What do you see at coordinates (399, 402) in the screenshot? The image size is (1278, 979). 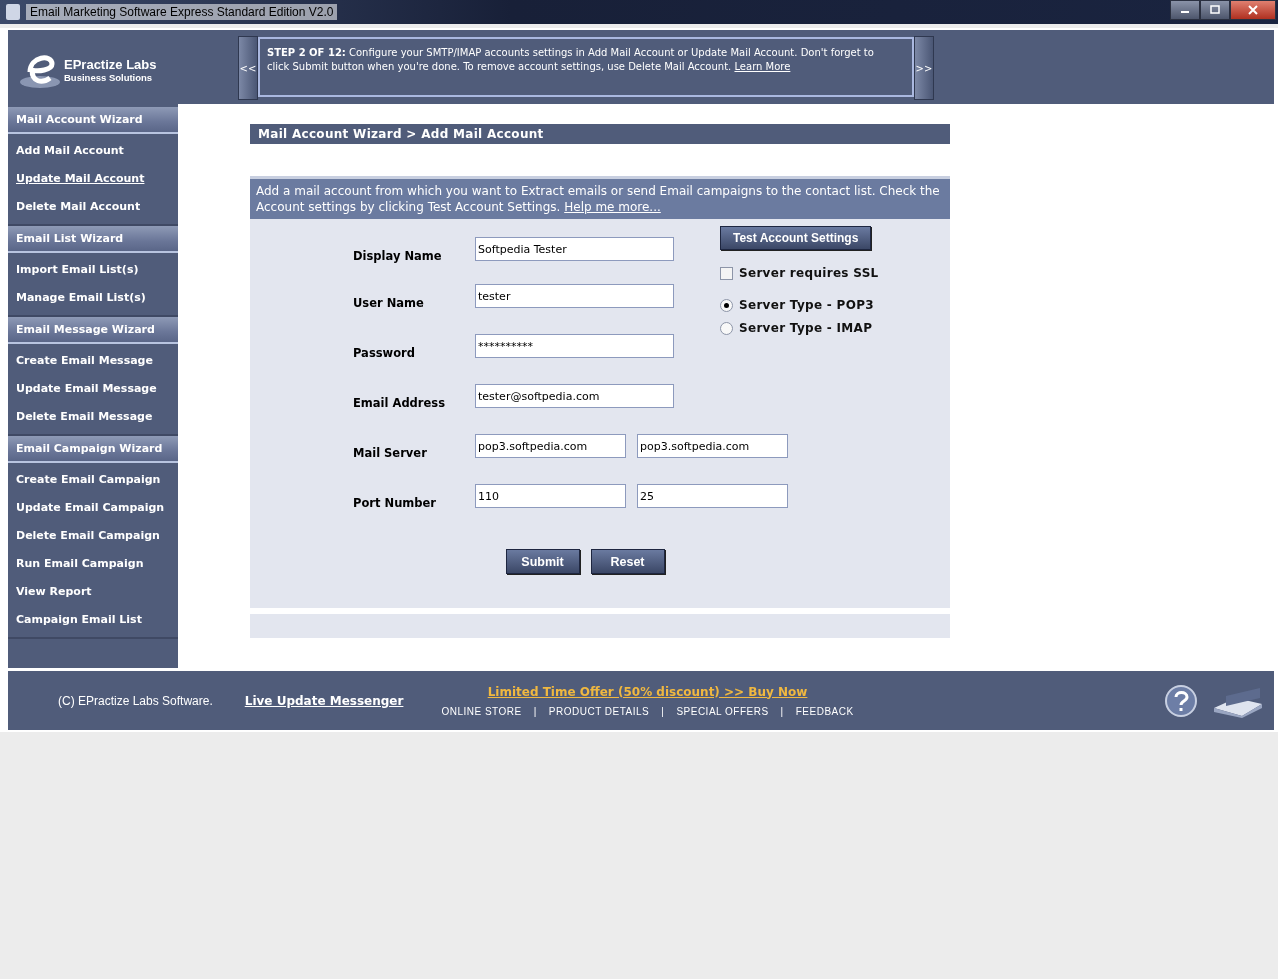 I see `field-label: Email Address` at bounding box center [399, 402].